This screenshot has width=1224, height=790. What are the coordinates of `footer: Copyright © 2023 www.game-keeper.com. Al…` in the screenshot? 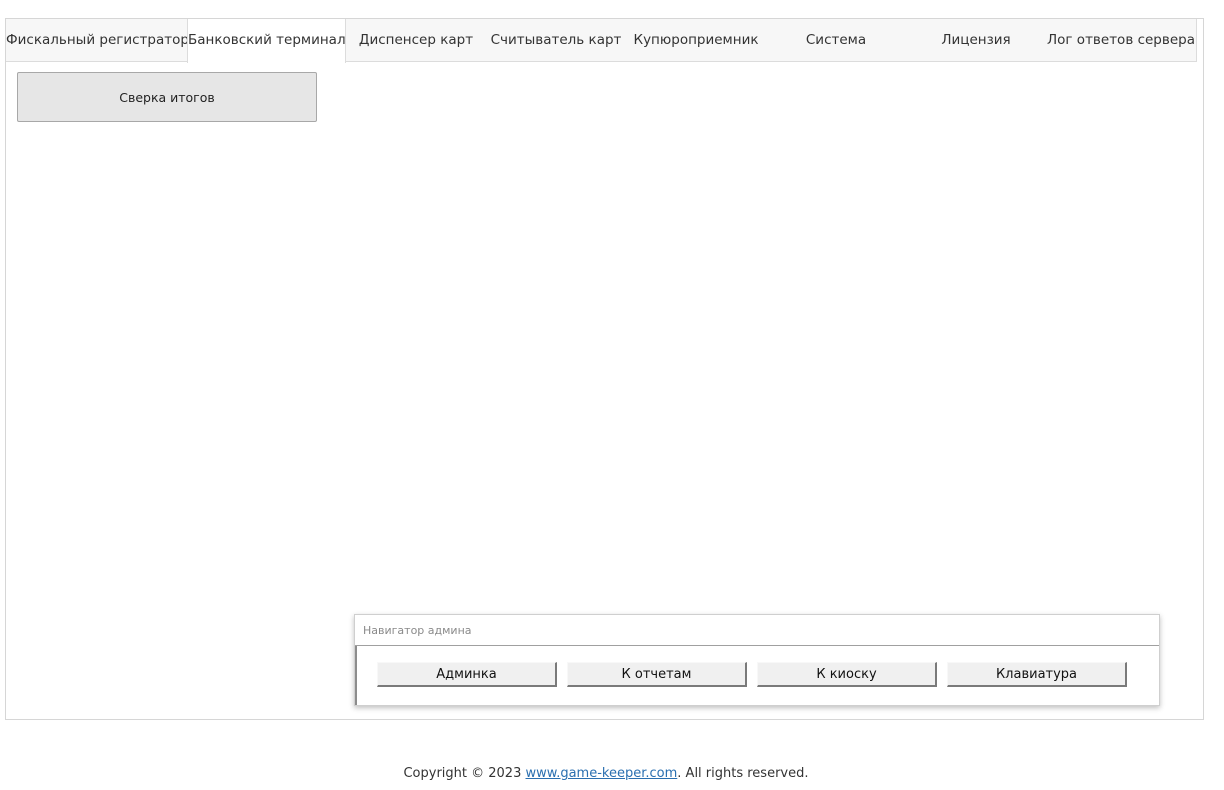 It's located at (606, 773).